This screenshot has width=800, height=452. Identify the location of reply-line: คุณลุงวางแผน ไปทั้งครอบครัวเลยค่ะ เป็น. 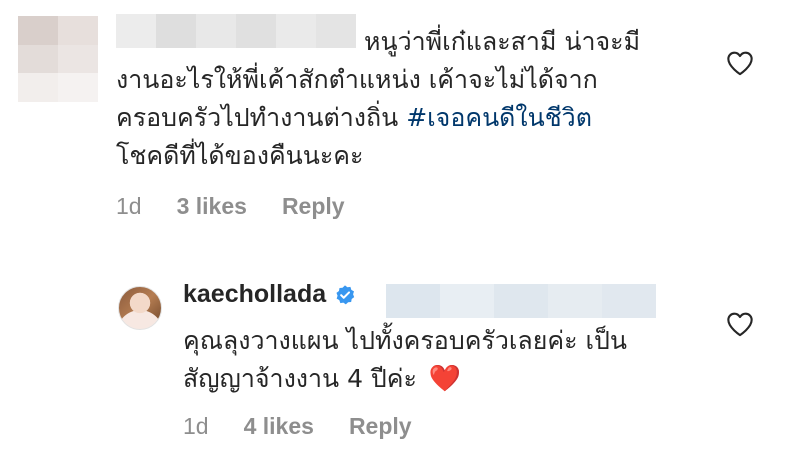
(405, 340).